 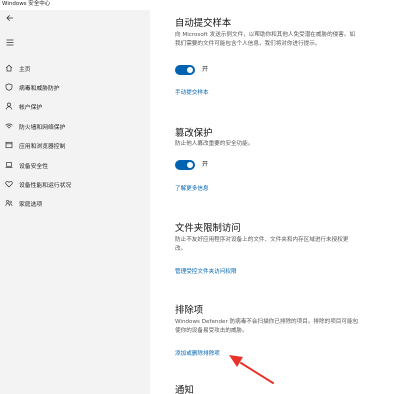 What do you see at coordinates (33, 166) in the screenshot?
I see `sidebar-item-label: 设备安全性` at bounding box center [33, 166].